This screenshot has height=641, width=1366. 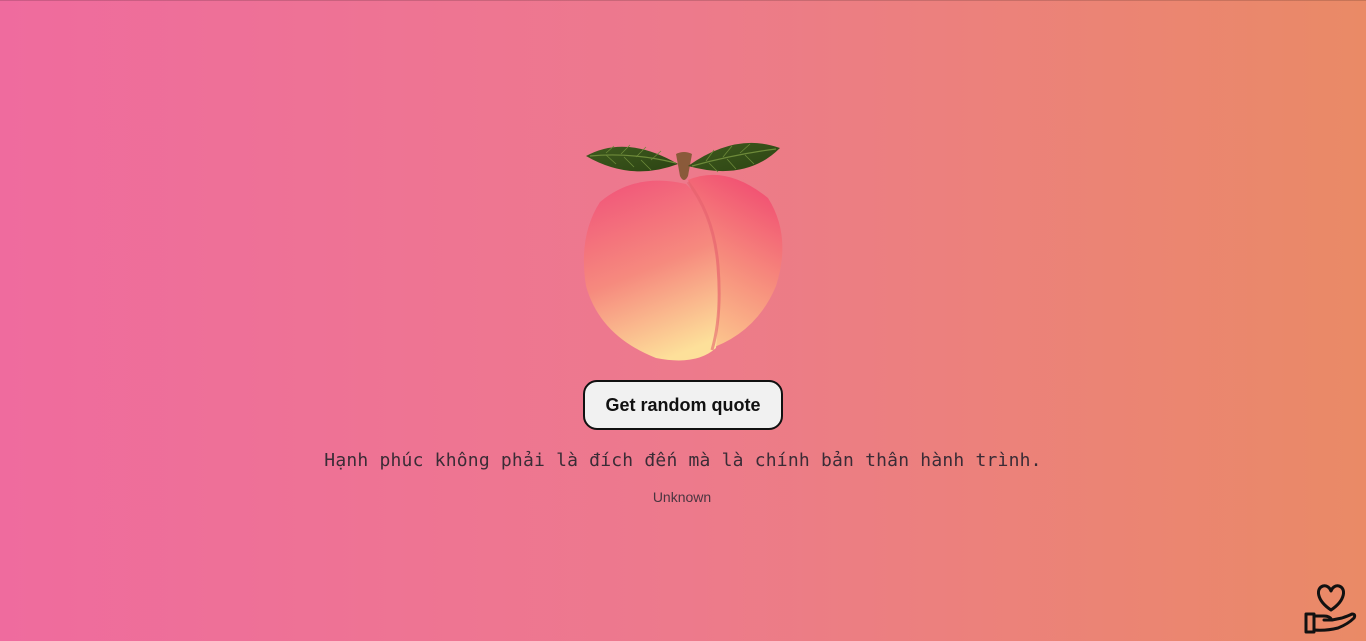 What do you see at coordinates (683, 251) in the screenshot?
I see `peach-icon` at bounding box center [683, 251].